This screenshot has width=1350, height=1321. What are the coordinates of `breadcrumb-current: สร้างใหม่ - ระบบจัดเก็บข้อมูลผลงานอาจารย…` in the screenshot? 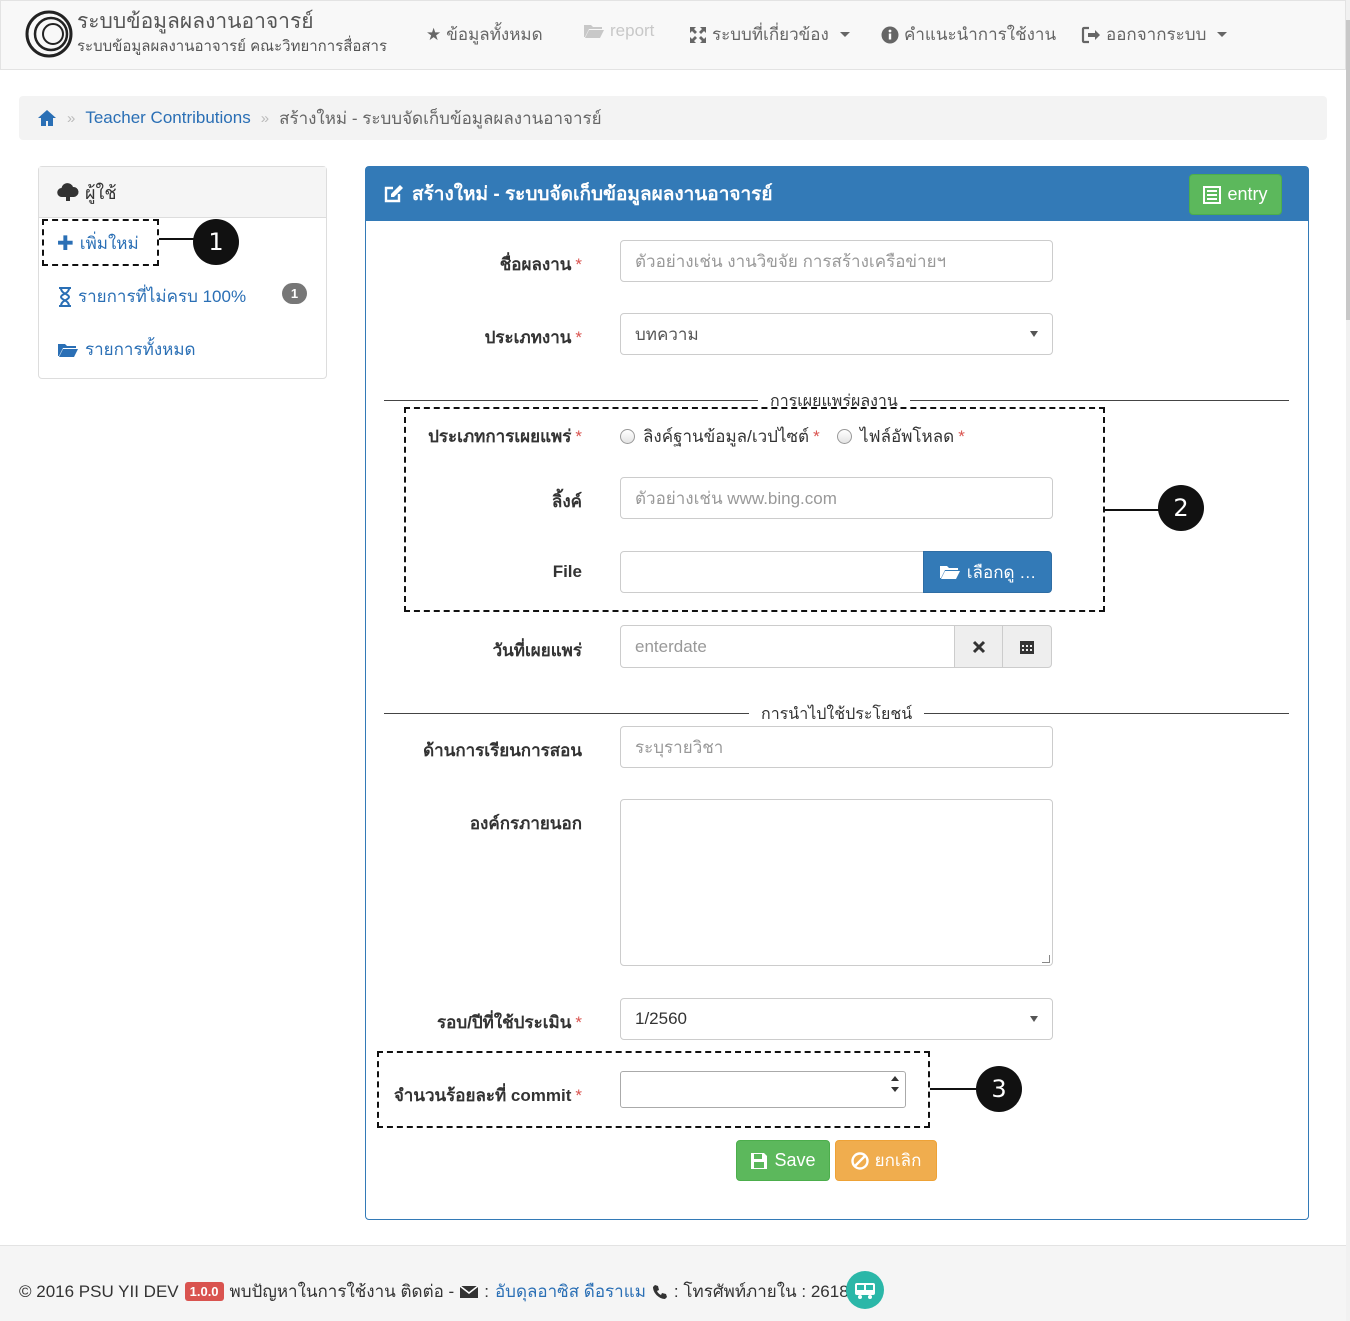 It's located at (440, 118).